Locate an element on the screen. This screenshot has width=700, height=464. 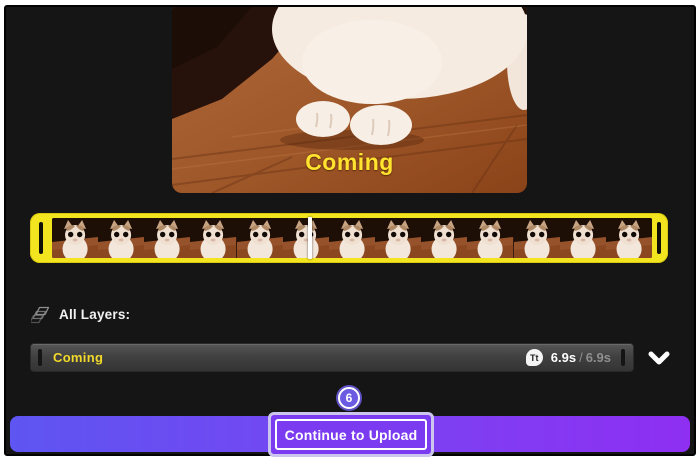
layer-duration-current: 6.9s is located at coordinates (563, 357).